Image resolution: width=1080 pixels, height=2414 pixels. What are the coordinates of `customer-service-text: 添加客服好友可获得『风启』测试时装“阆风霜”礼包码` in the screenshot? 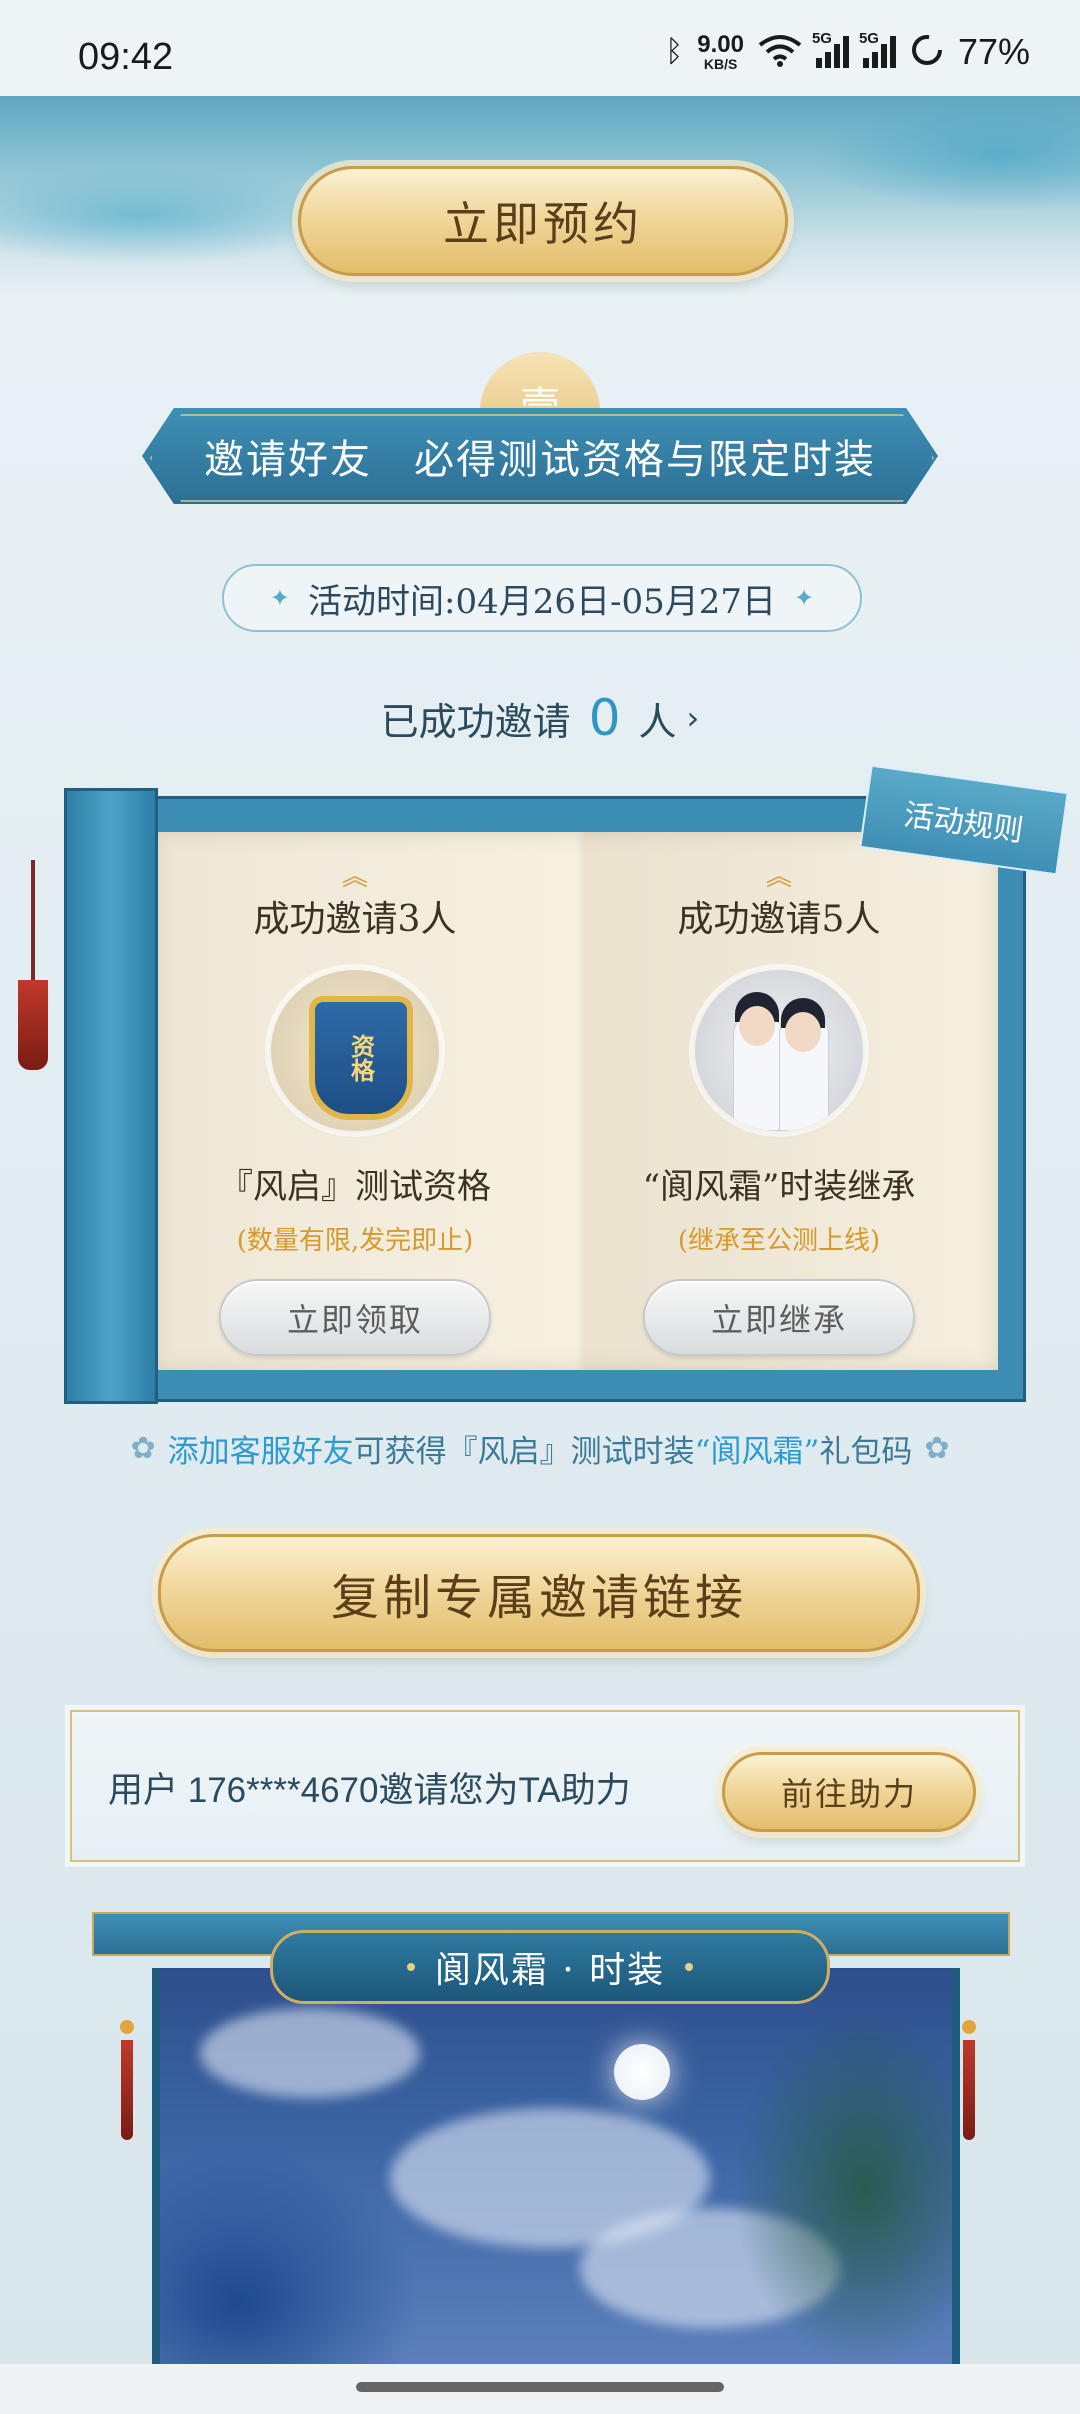 It's located at (540, 1448).